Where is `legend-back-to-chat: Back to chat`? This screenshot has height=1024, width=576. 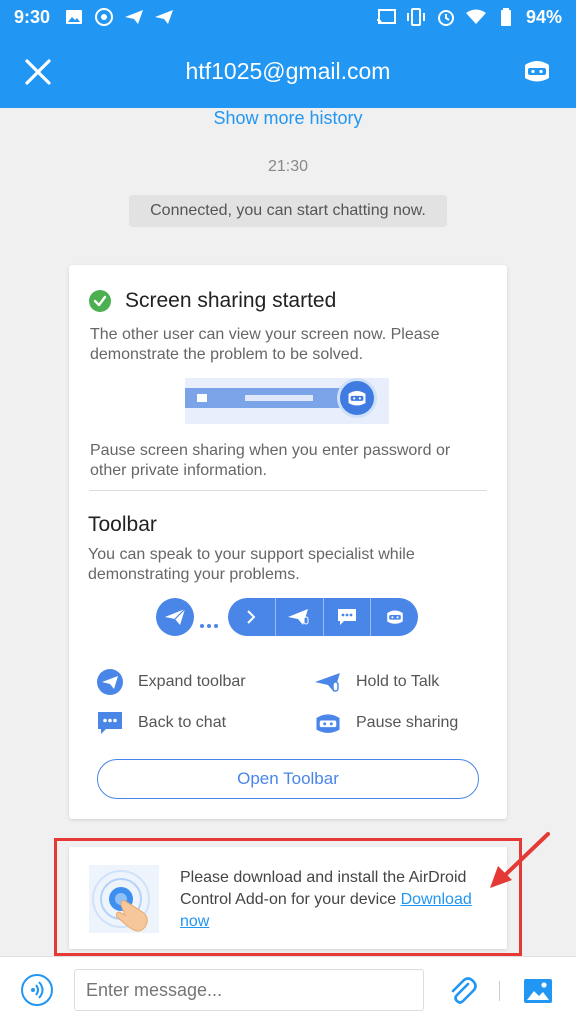
legend-back-to-chat: Back to chat is located at coordinates (161, 723).